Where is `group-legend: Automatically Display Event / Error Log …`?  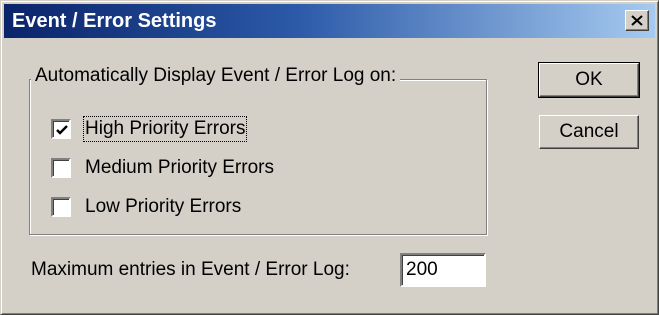
group-legend: Automatically Display Event / Error Log … is located at coordinates (216, 76).